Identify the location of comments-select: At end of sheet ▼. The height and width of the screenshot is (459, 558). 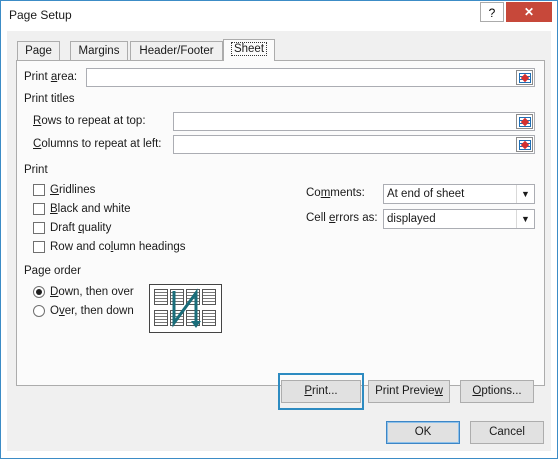
(459, 194).